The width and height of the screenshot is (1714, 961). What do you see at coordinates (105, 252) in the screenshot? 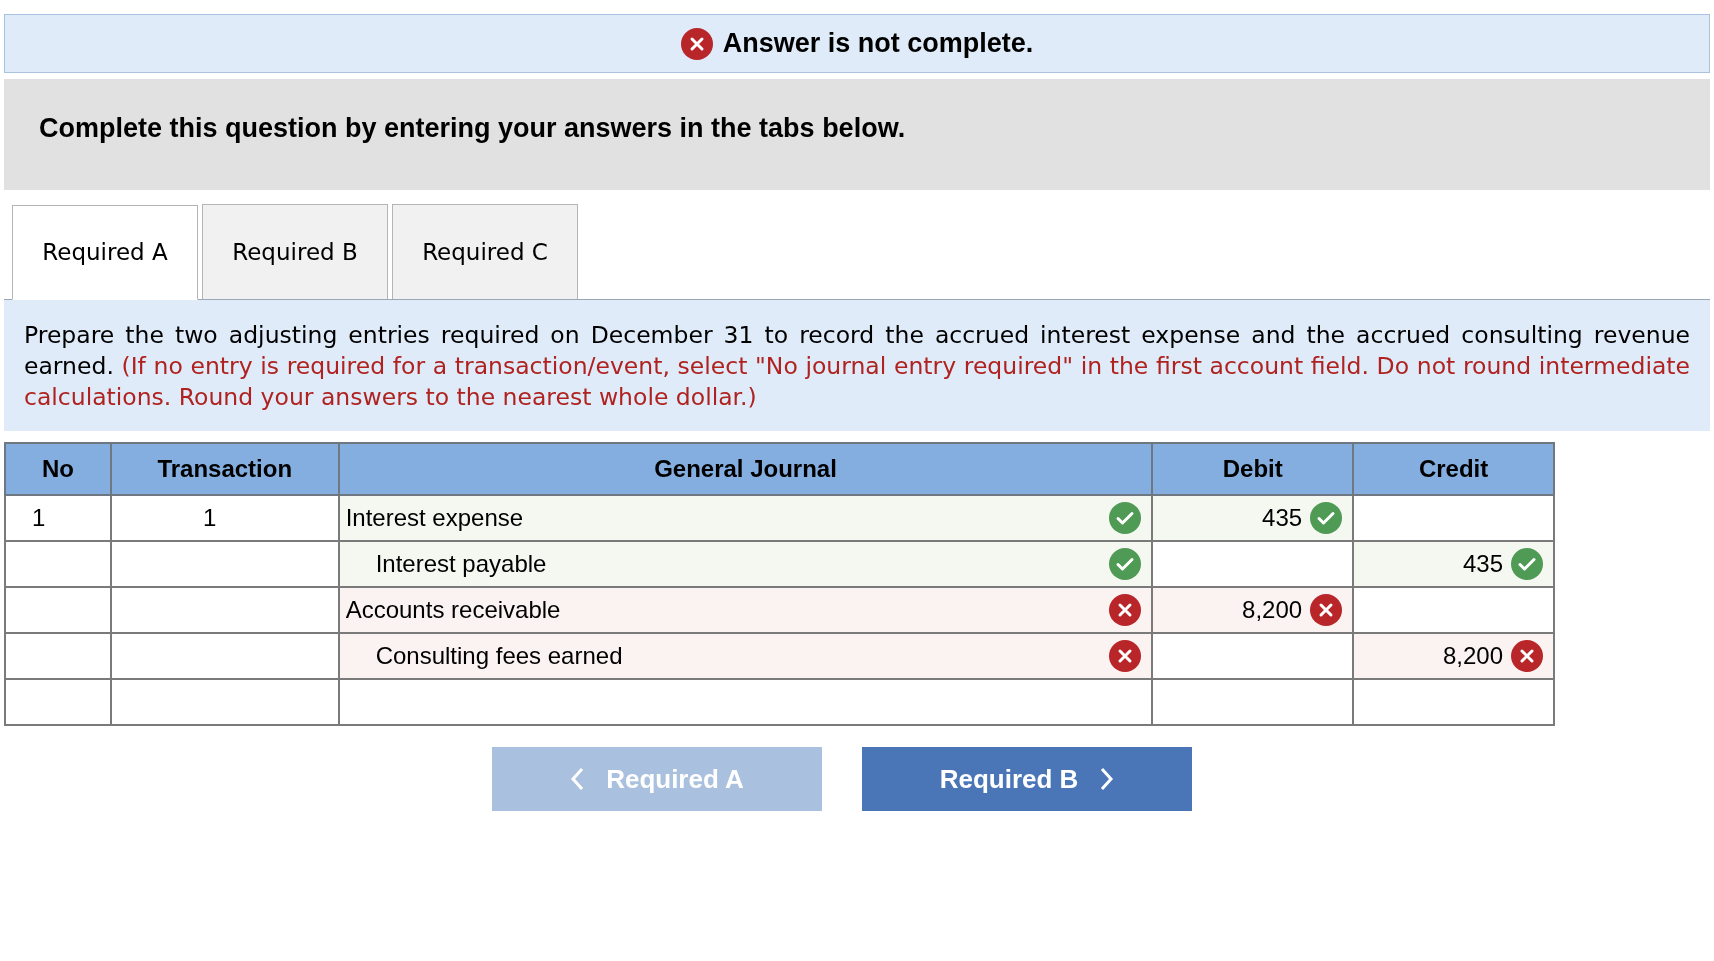
I see `tab: Required A` at bounding box center [105, 252].